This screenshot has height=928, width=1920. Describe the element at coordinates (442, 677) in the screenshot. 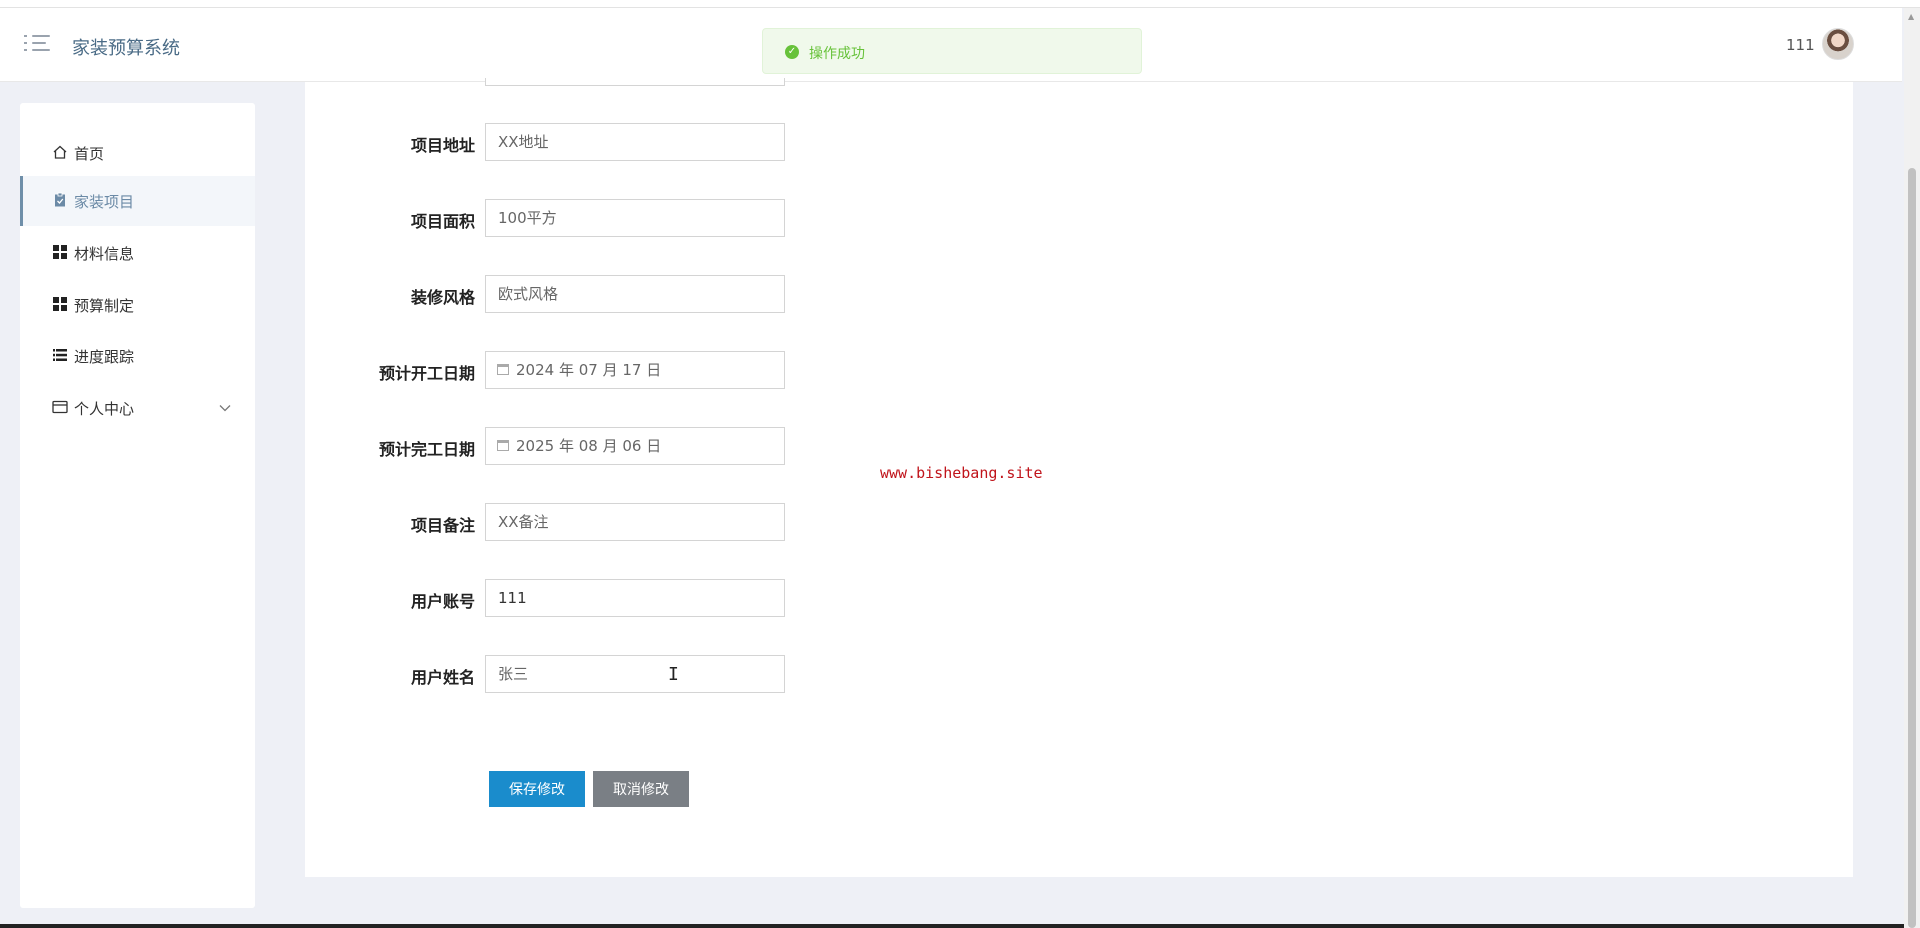

I see `field-label-username: 用户姓名` at that location.